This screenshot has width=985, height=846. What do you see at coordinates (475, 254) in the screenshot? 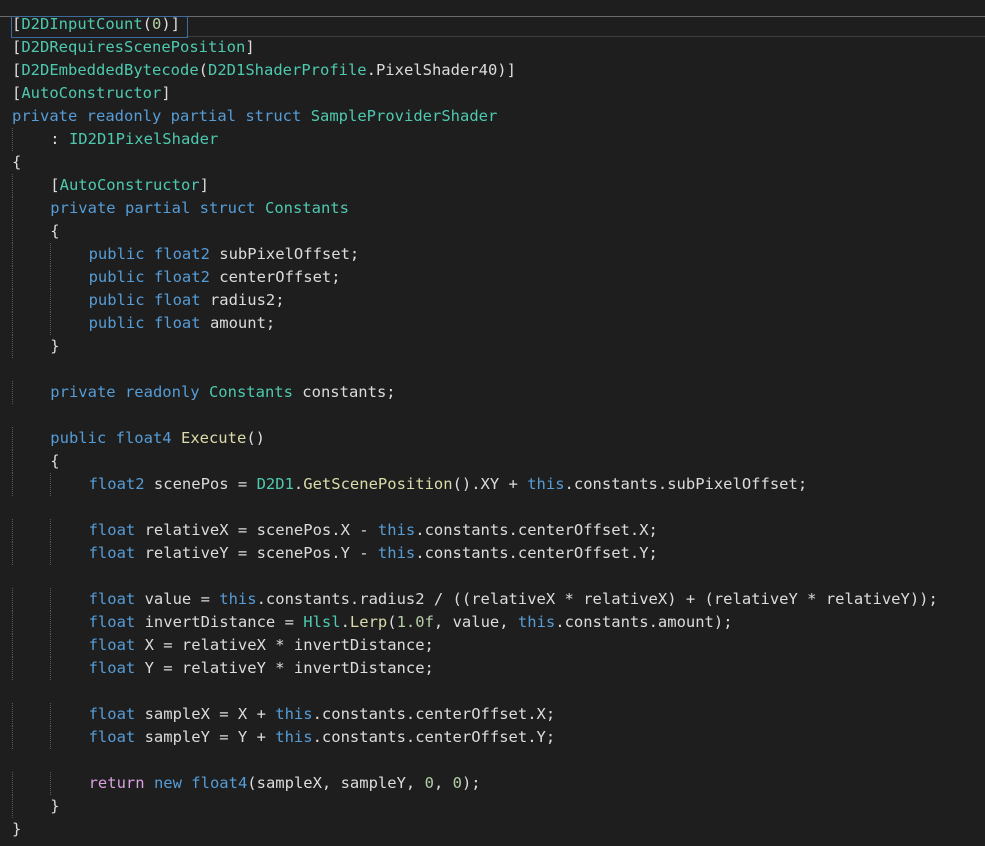
I see `code-line: public float2 subPixelOffset;` at bounding box center [475, 254].